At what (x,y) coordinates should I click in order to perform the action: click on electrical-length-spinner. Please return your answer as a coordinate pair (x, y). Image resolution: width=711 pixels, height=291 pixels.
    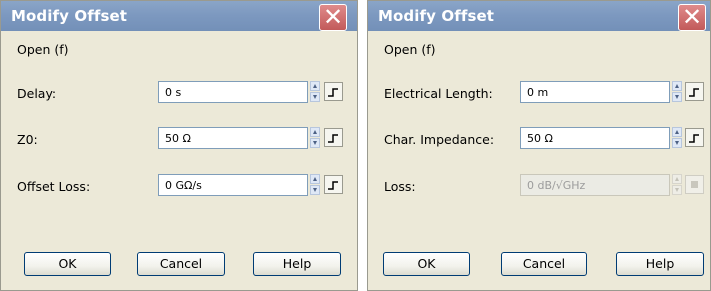
    Looking at the image, I should click on (677, 92).